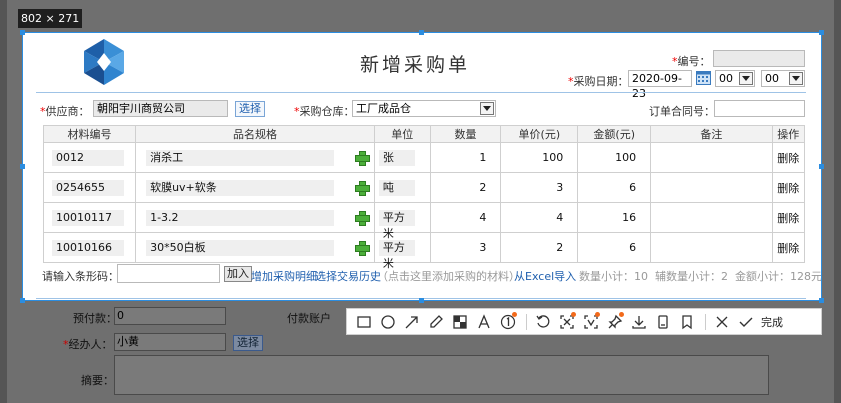 This screenshot has width=841, height=403. Describe the element at coordinates (783, 78) in the screenshot. I see `minute-select: 00` at that location.